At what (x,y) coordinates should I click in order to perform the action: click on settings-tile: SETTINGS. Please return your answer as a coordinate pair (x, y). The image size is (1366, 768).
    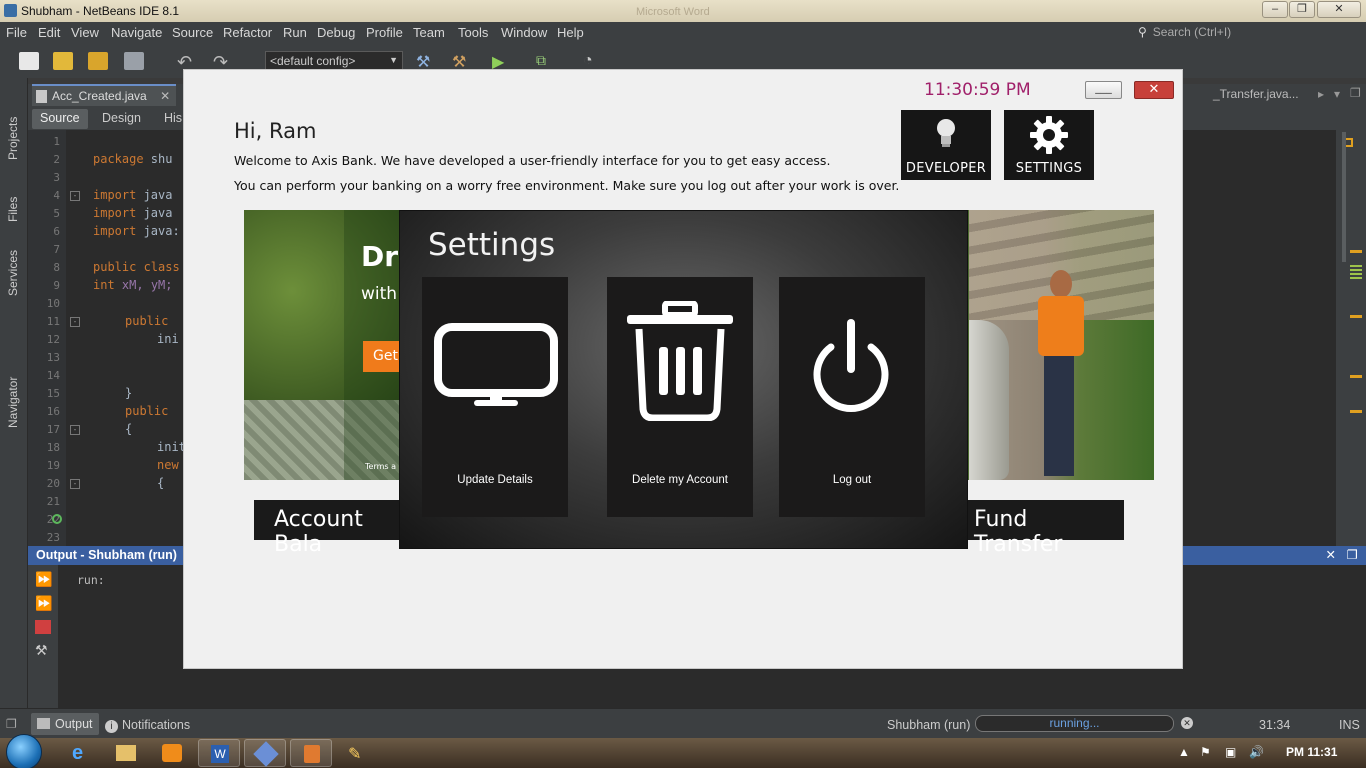
    Looking at the image, I should click on (1049, 145).